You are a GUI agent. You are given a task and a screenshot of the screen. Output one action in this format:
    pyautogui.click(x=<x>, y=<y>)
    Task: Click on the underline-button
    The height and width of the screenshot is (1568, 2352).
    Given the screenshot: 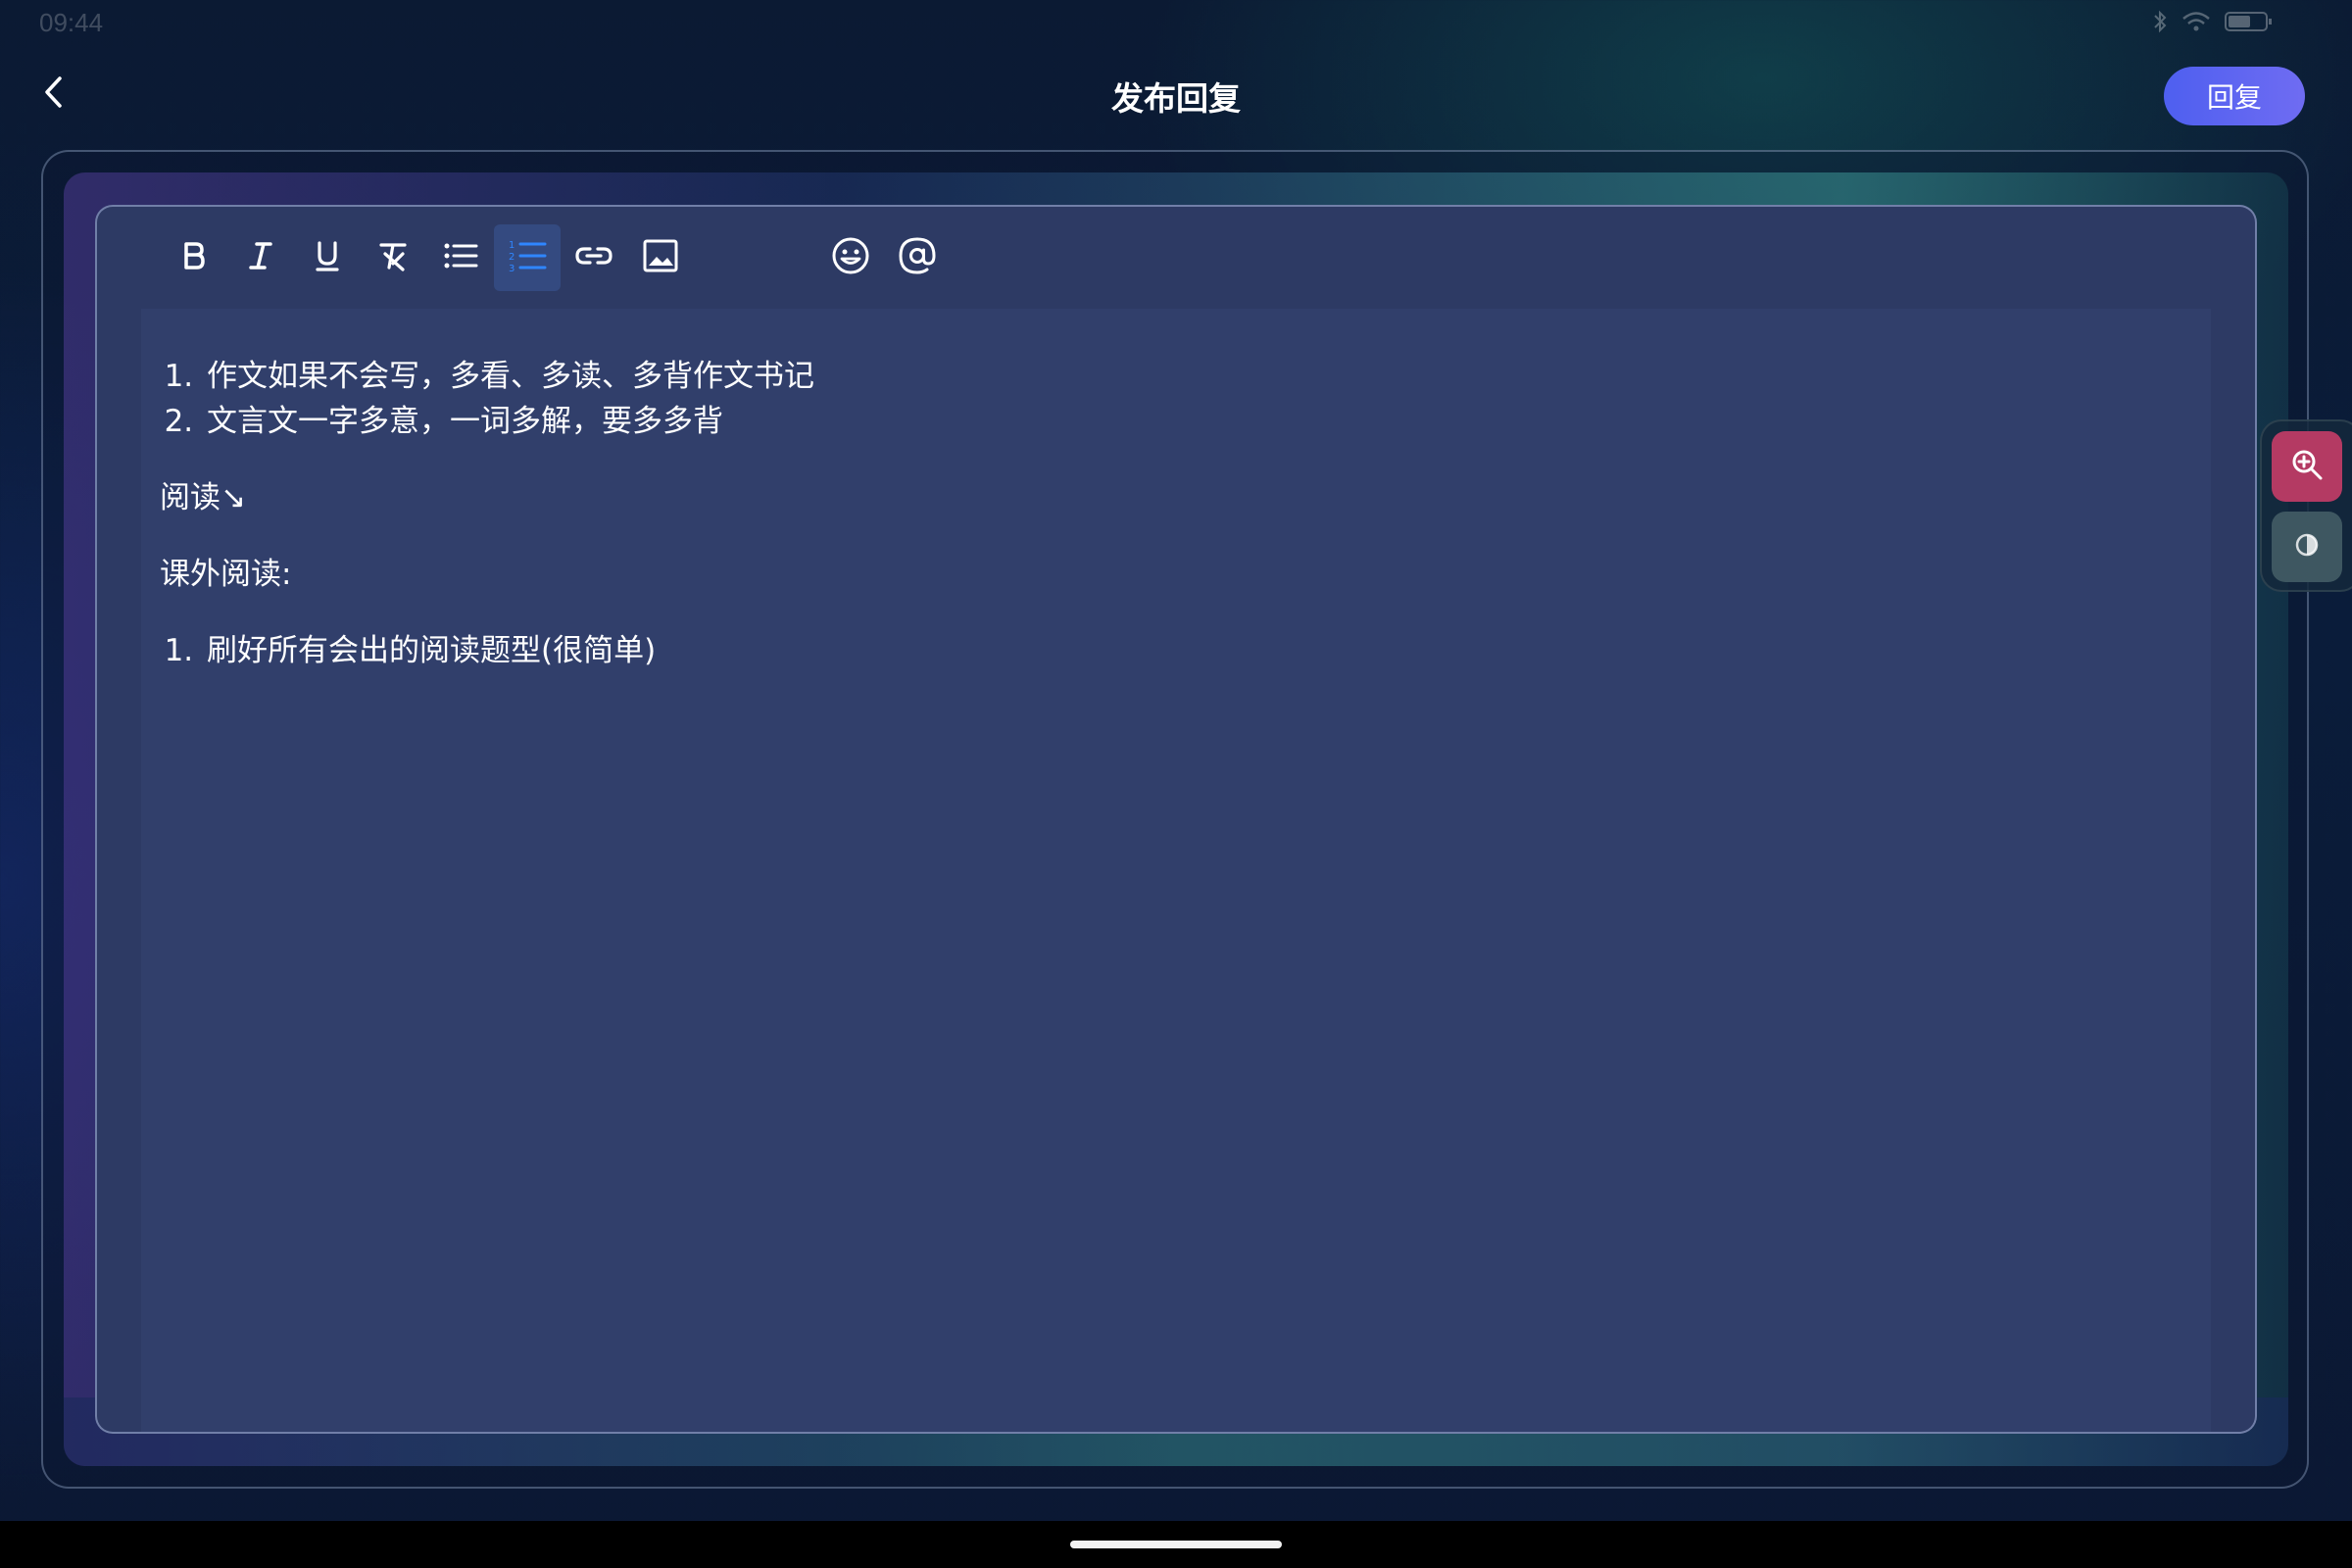 What is the action you would take?
    pyautogui.click(x=327, y=257)
    